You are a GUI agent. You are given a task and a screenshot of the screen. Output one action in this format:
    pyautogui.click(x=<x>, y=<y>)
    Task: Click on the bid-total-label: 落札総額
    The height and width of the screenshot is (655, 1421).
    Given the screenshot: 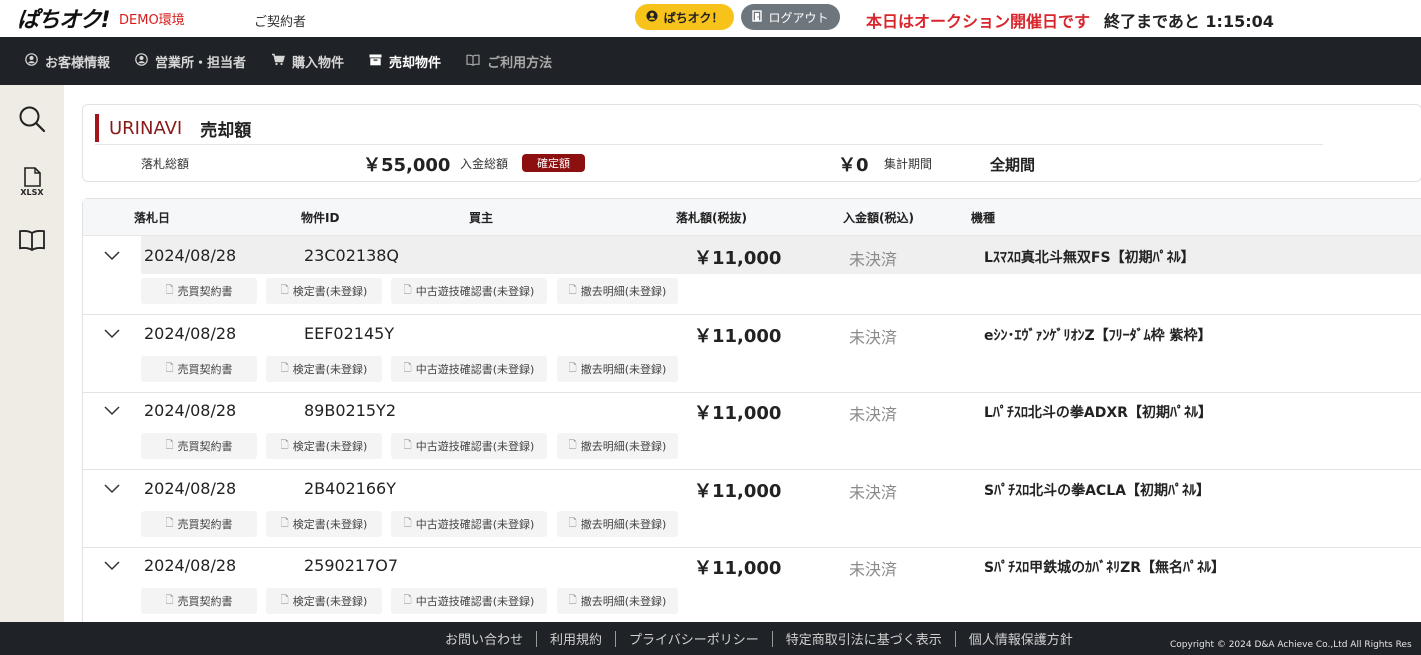 What is the action you would take?
    pyautogui.click(x=165, y=164)
    